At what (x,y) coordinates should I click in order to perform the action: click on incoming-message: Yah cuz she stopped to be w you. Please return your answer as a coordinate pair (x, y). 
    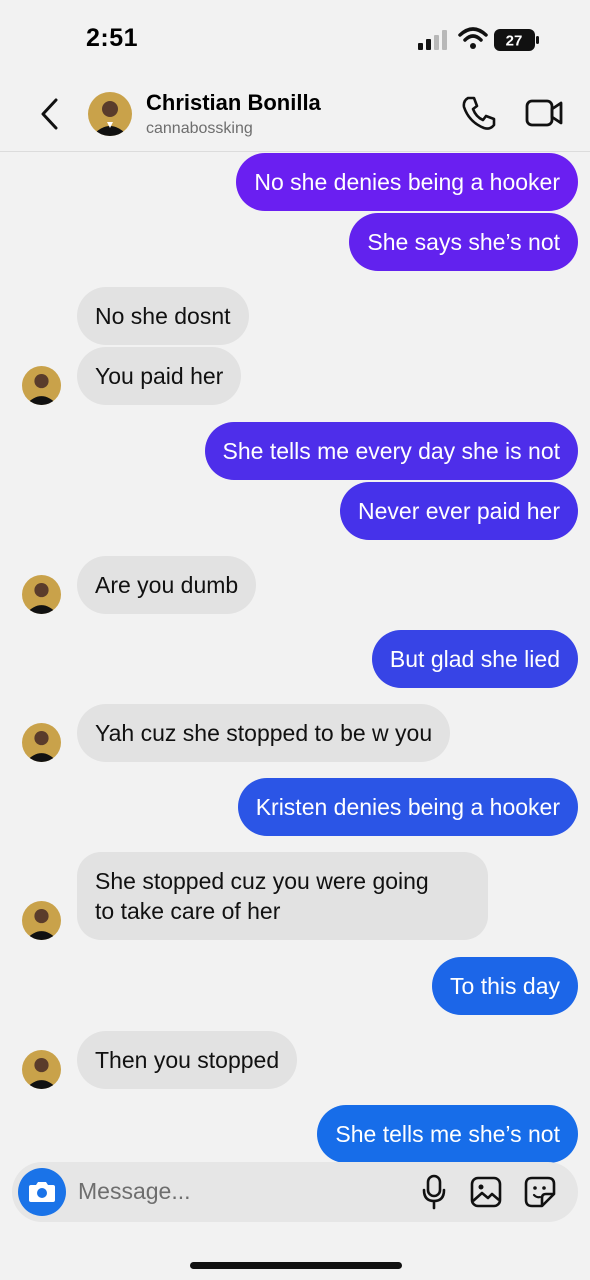
    Looking at the image, I should click on (264, 733).